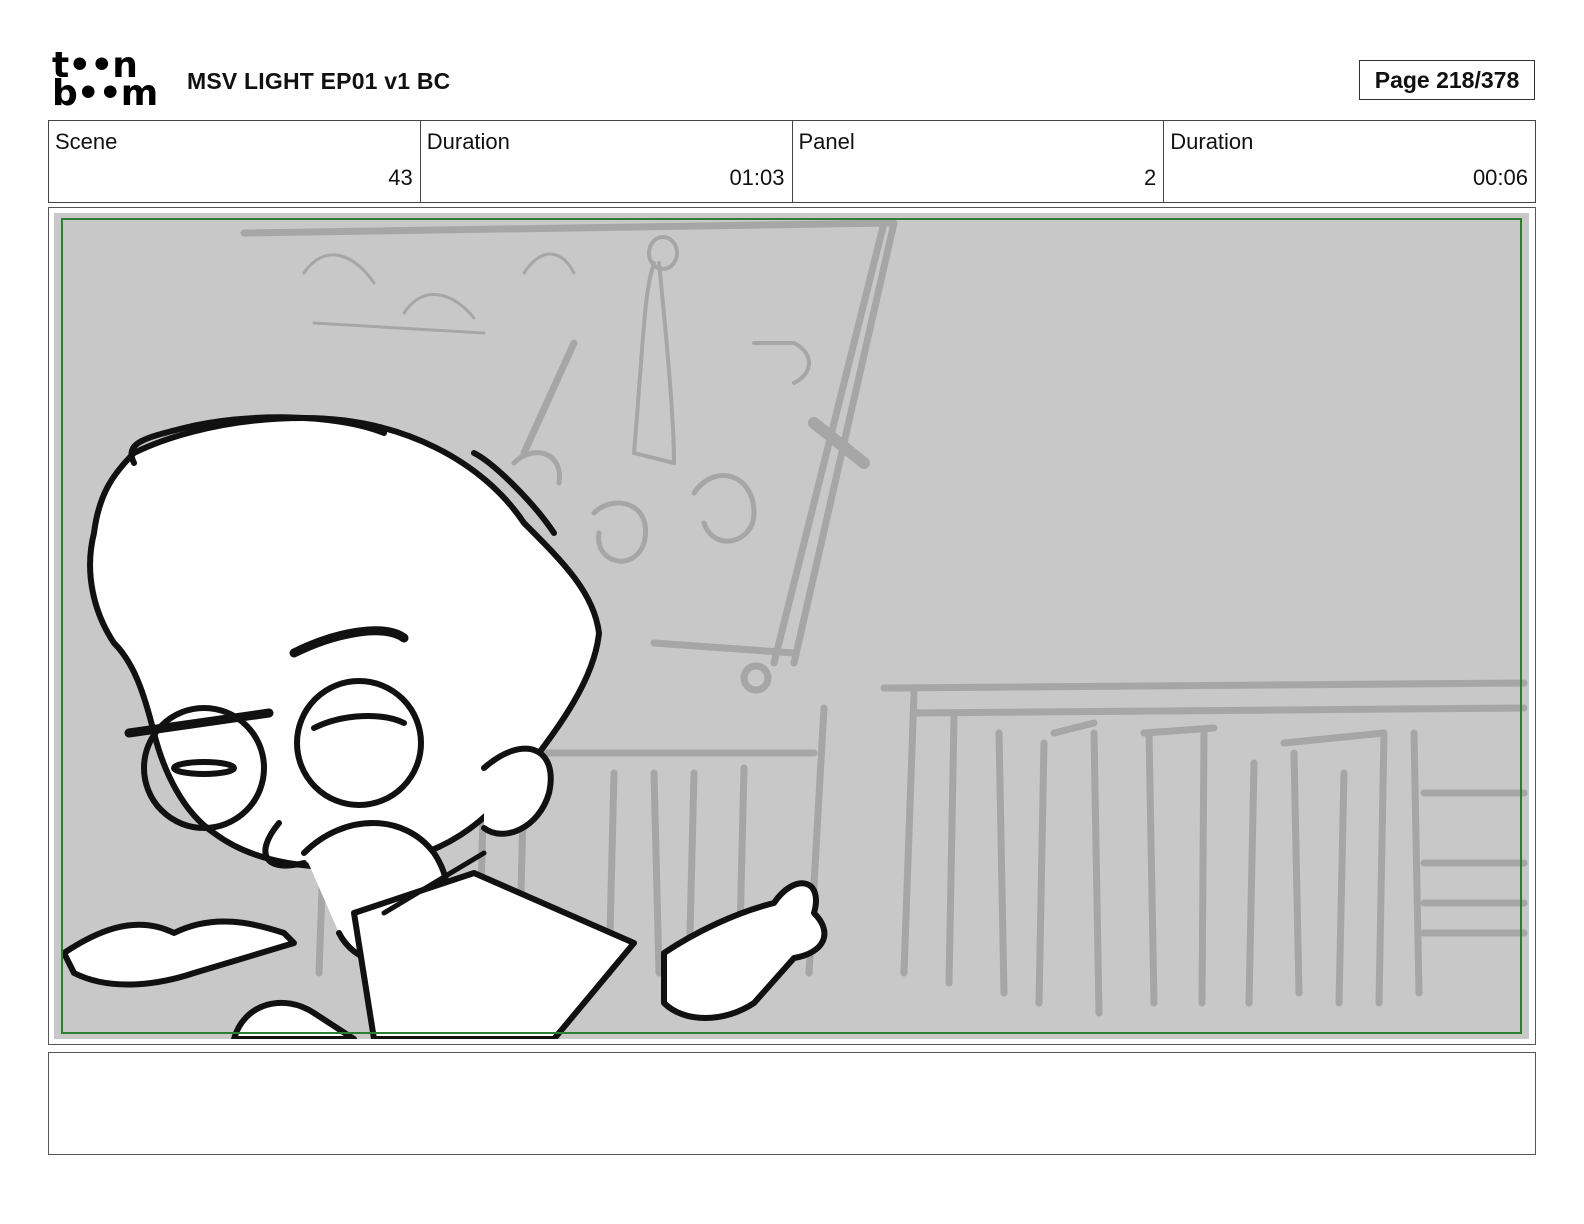 The image size is (1584, 1224). I want to click on scene-duration-cell: Duration 01:03, so click(605, 161).